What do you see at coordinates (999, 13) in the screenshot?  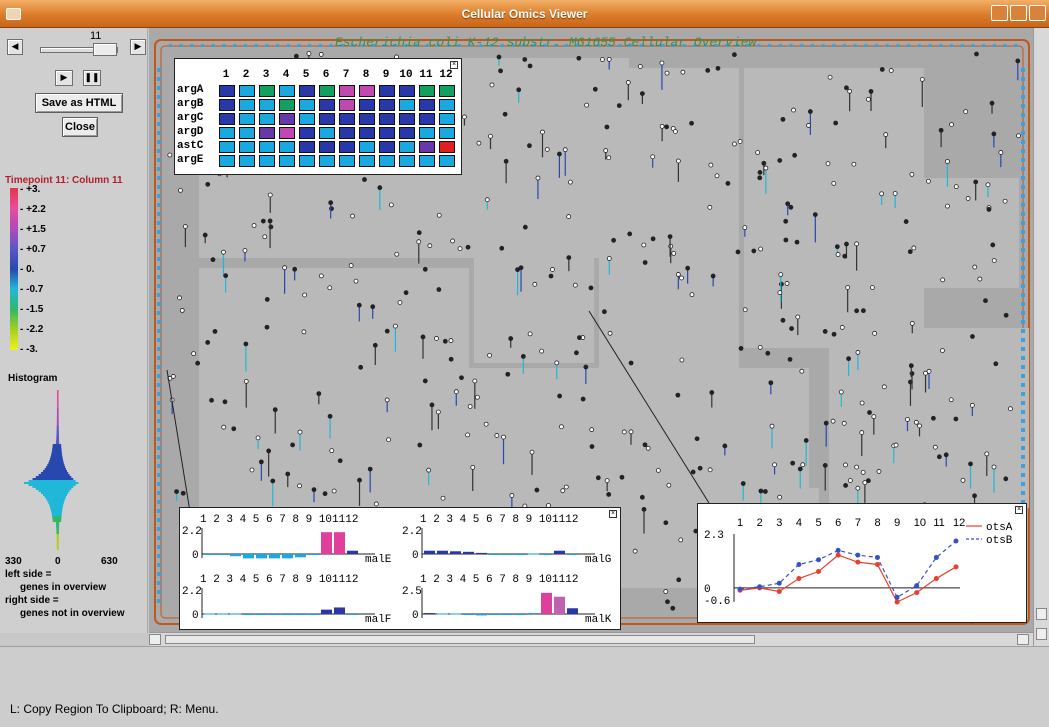 I see `minimize-icon` at bounding box center [999, 13].